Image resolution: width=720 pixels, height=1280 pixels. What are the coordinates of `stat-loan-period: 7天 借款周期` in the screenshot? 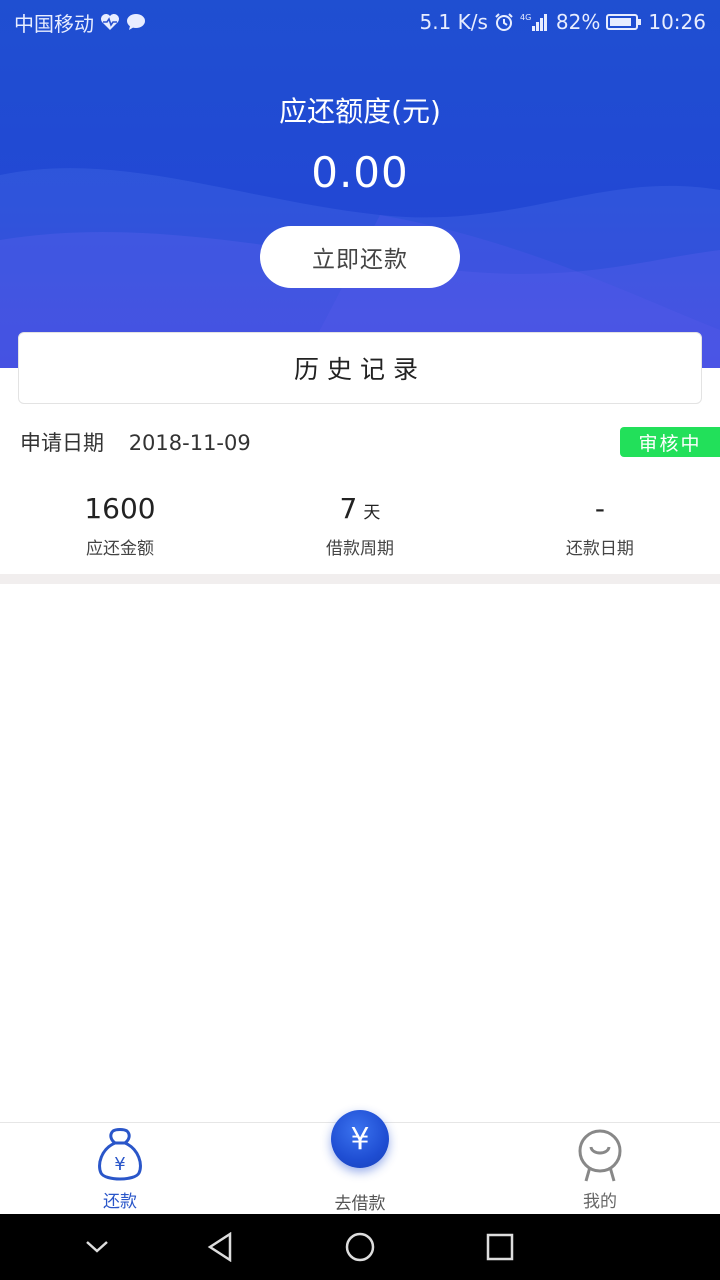 It's located at (360, 528).